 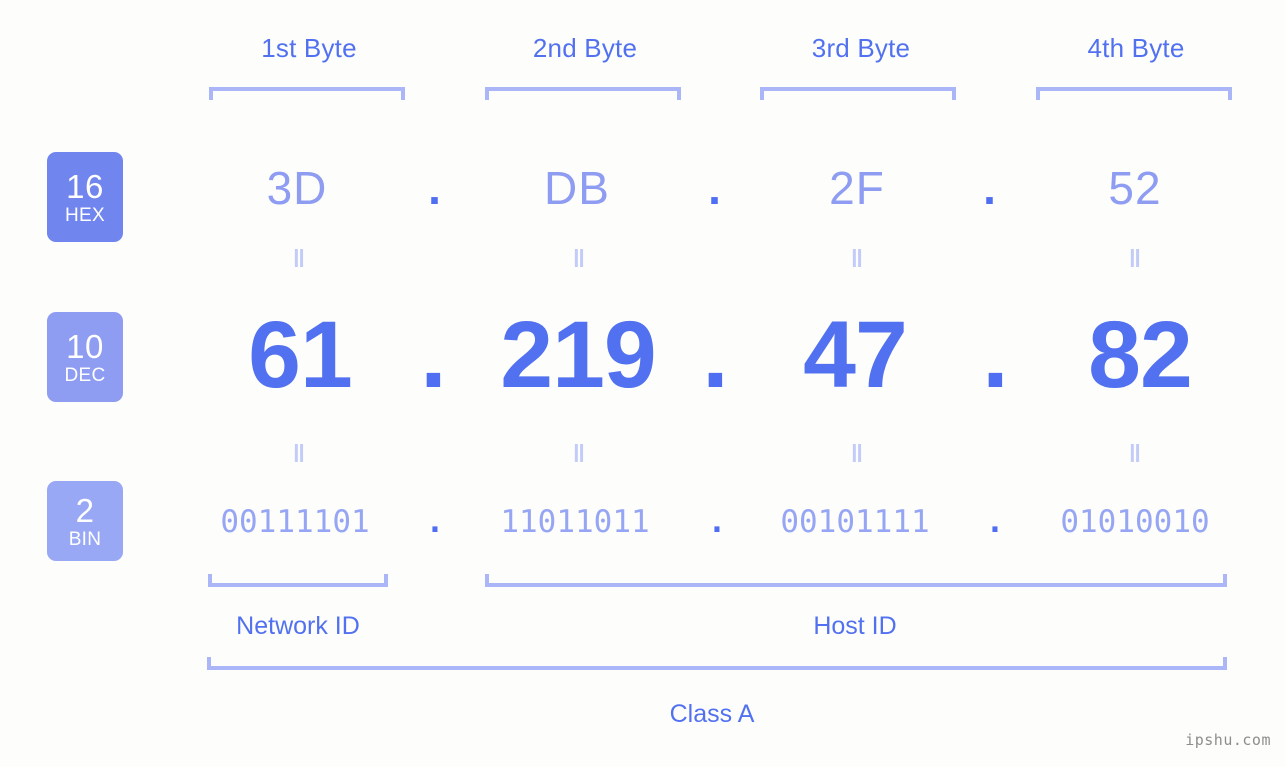 I want to click on equals-mark-hex-dec-1: ‖, so click(x=300, y=259).